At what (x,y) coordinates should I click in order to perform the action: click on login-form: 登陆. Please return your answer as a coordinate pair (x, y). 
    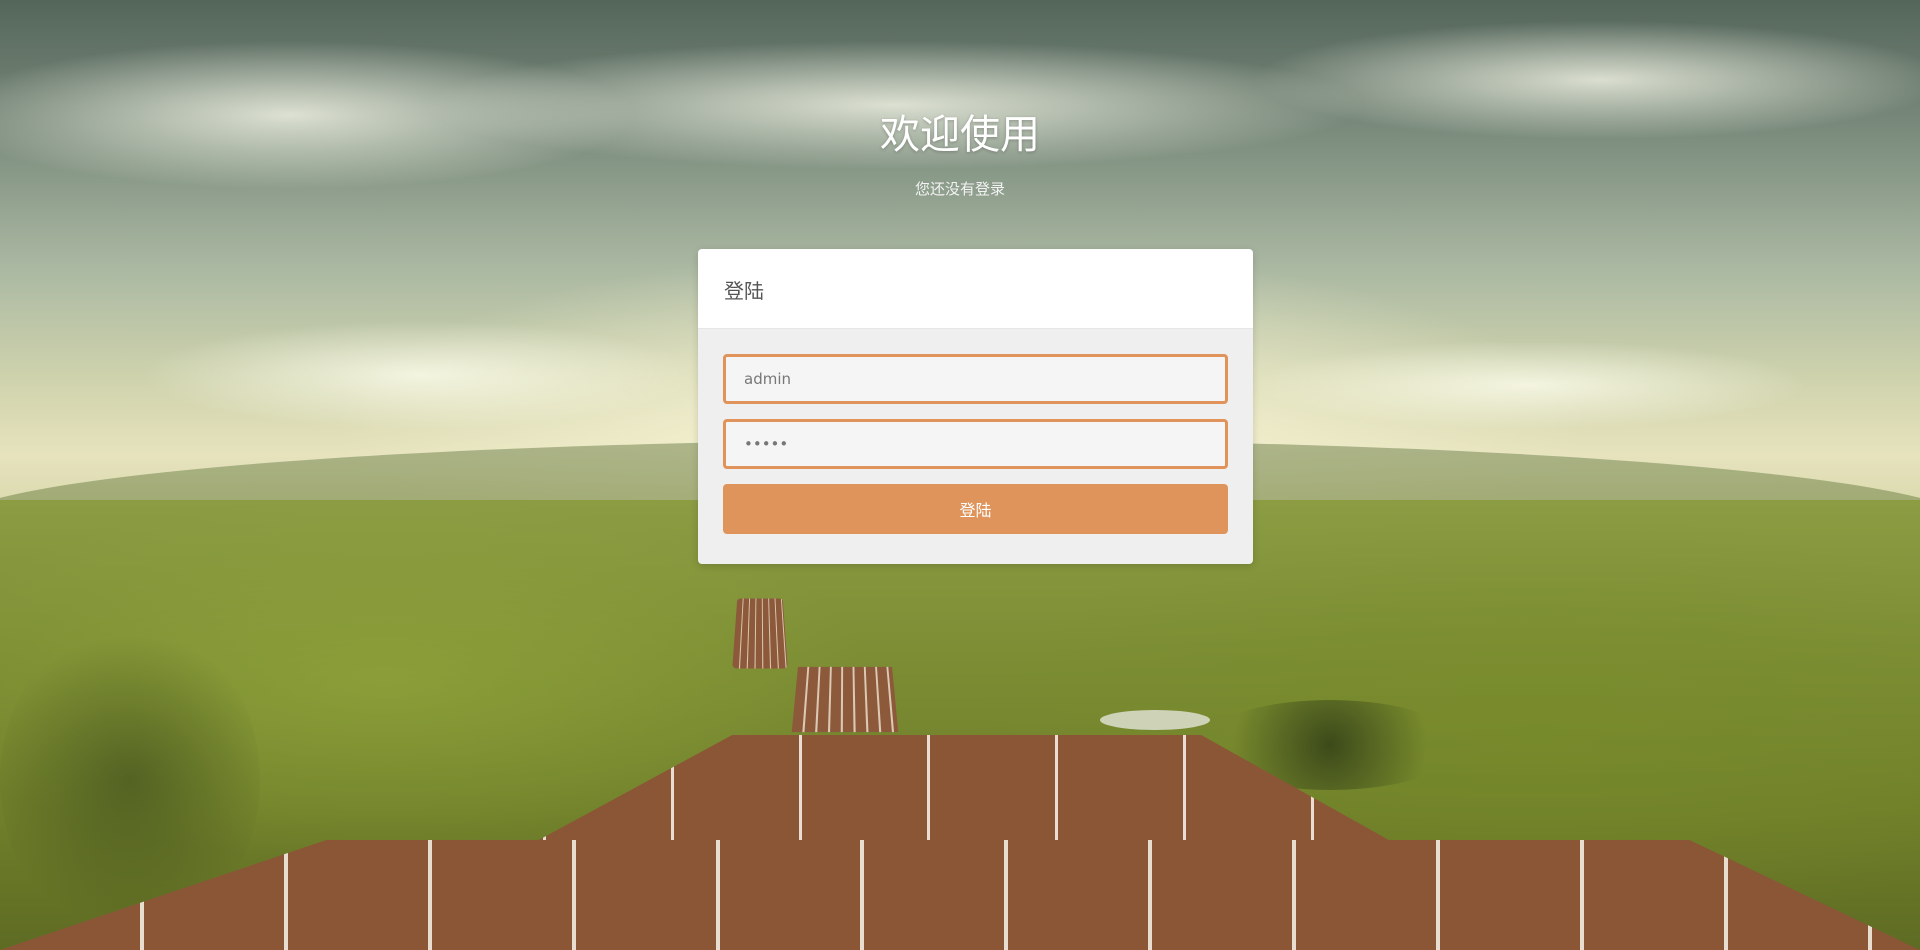
    Looking at the image, I should click on (975, 446).